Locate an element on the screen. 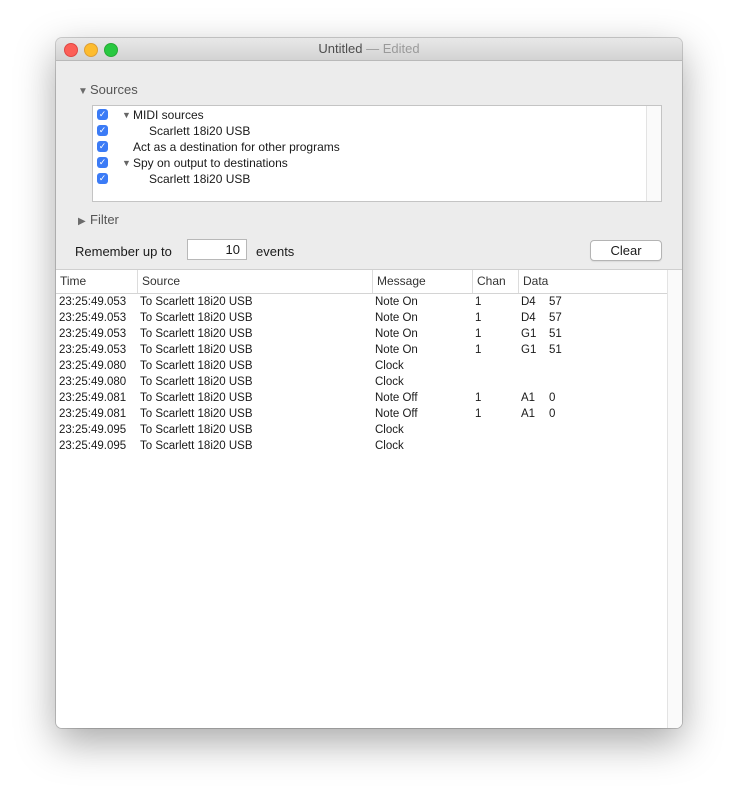 Image resolution: width=738 pixels, height=803 pixels. source-row-label: Act as a destination for other programs is located at coordinates (236, 147).